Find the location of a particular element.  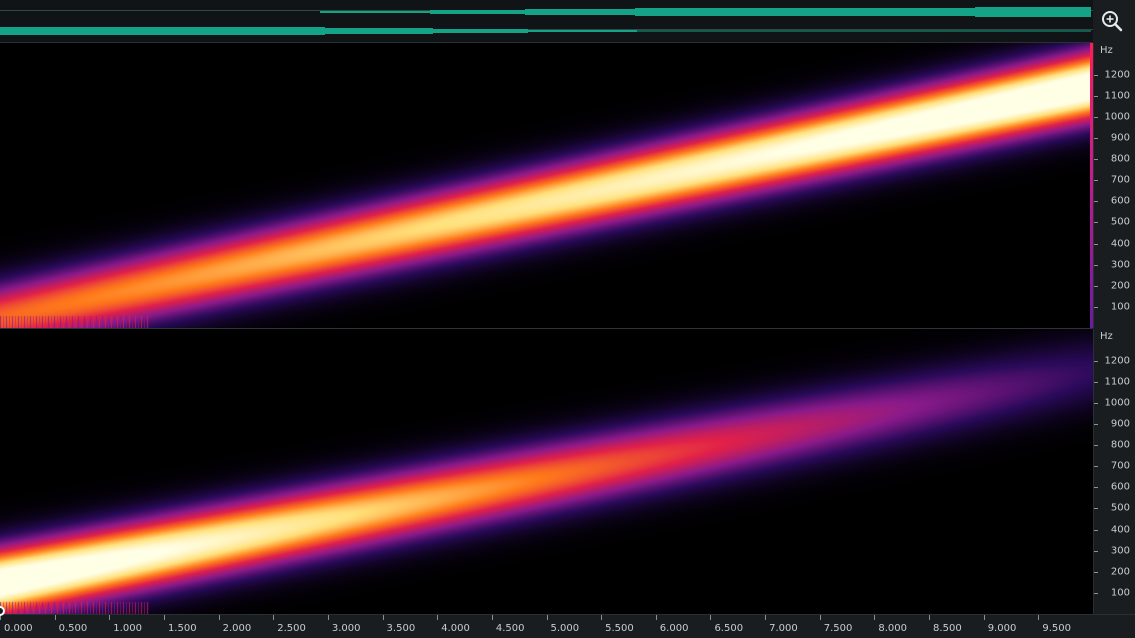

time-tick-label: 1.000 is located at coordinates (127, 628).